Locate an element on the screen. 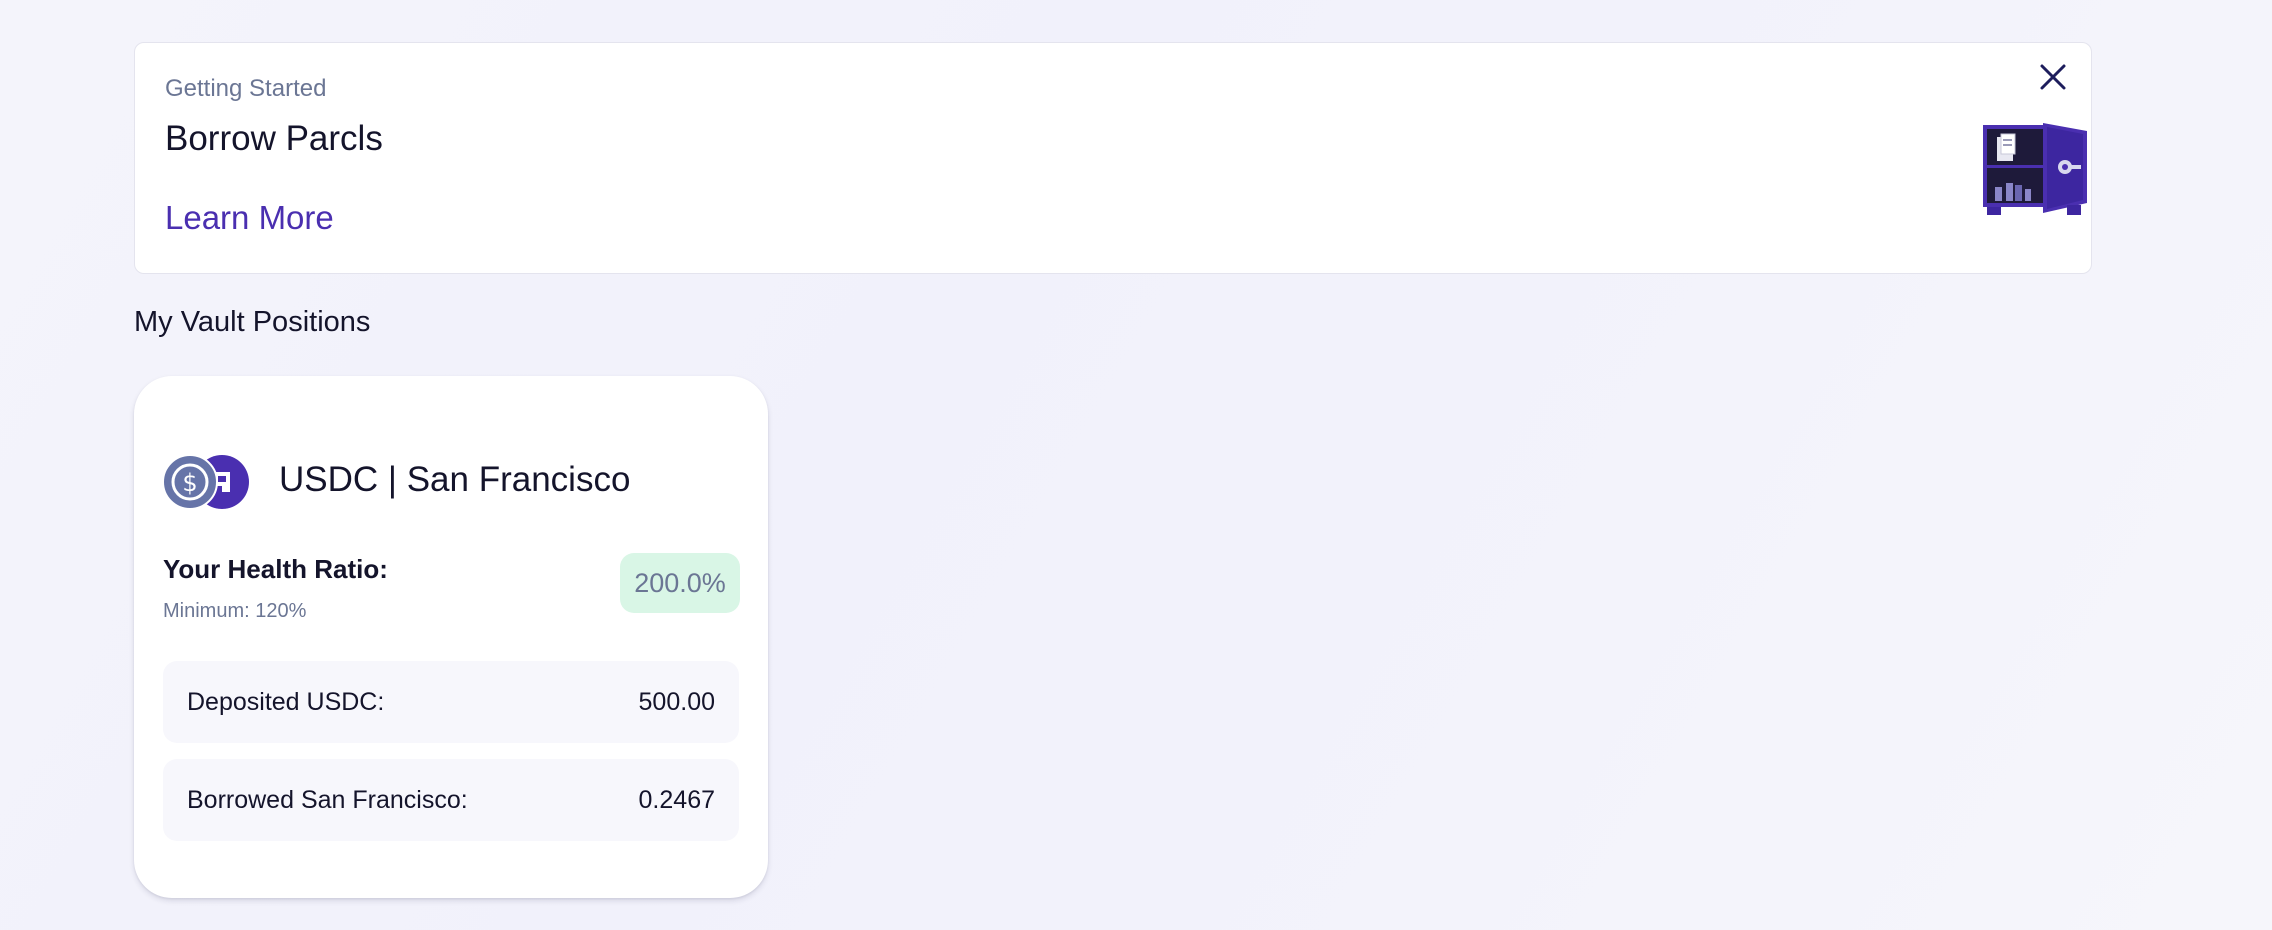 This screenshot has height=930, width=2272. close-icon is located at coordinates (2053, 77).